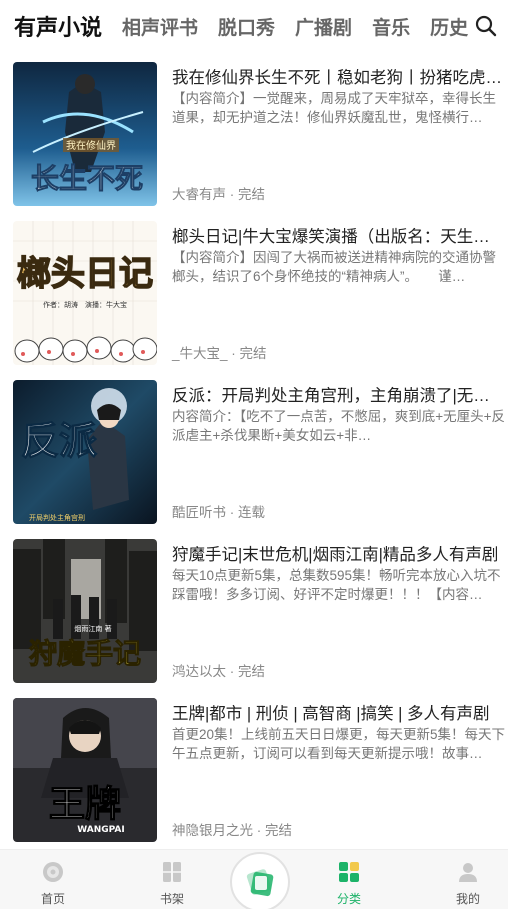 Image resolution: width=508 pixels, height=909 pixels. What do you see at coordinates (87, 178) in the screenshot?
I see `cover-title: 长生不死` at bounding box center [87, 178].